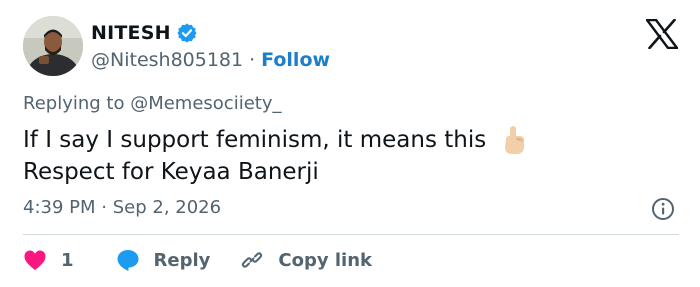 Image resolution: width=700 pixels, height=287 pixels. Describe the element at coordinates (167, 60) in the screenshot. I see `author-handle: @Nitesh805181` at that location.